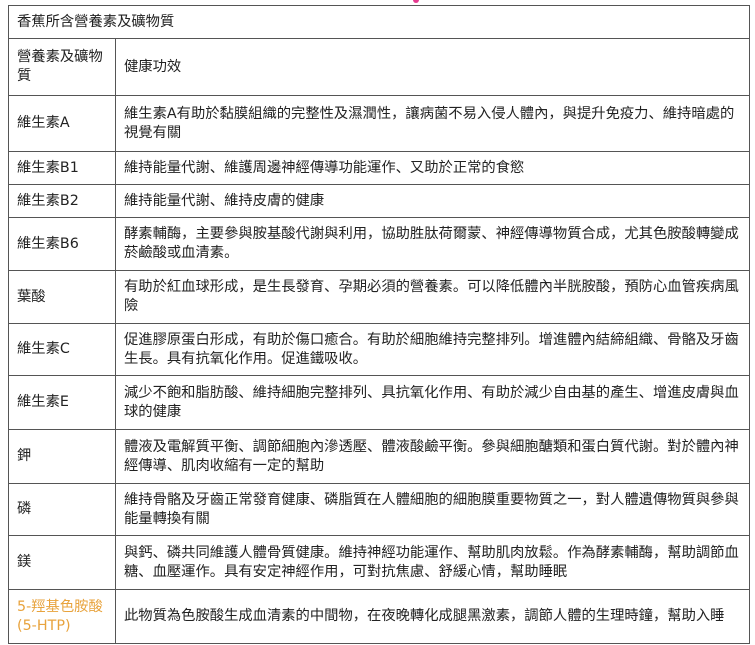  What do you see at coordinates (62, 616) in the screenshot?
I see `nutrient-name-link: 5-羥基色胺酸(5-HTP)` at bounding box center [62, 616].